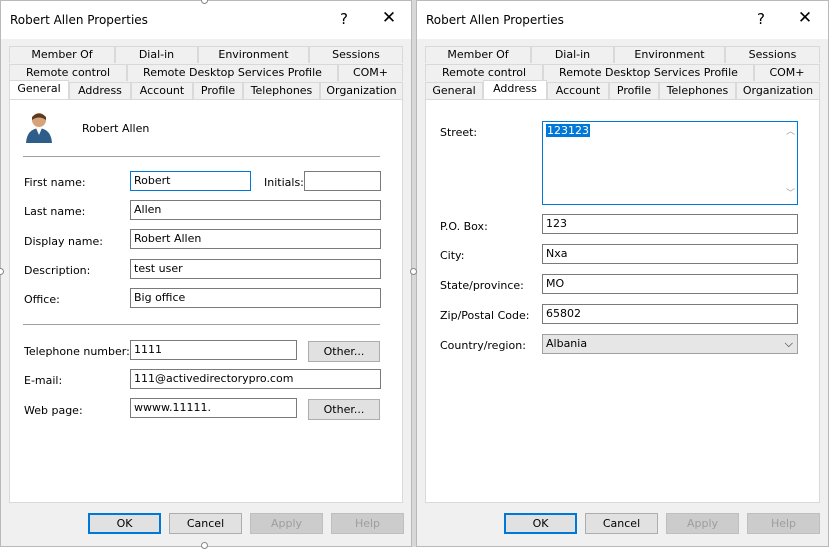  I want to click on scroll-up-icon: ︿, so click(790, 132).